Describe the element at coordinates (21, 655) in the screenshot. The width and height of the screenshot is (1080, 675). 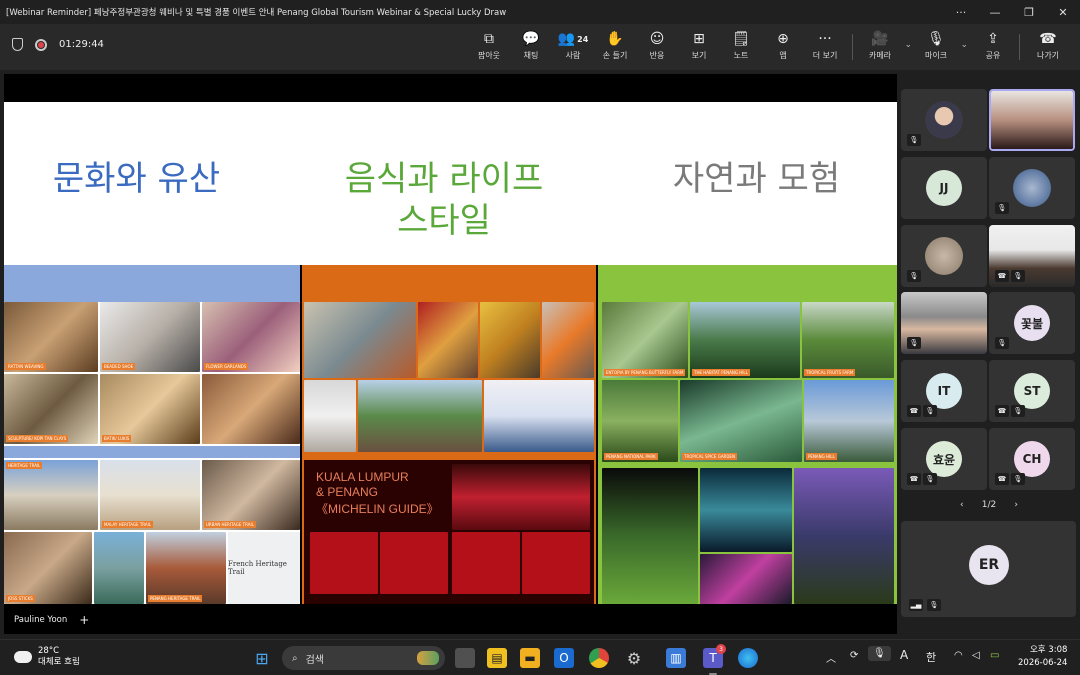
I see `cloud-icon` at that location.